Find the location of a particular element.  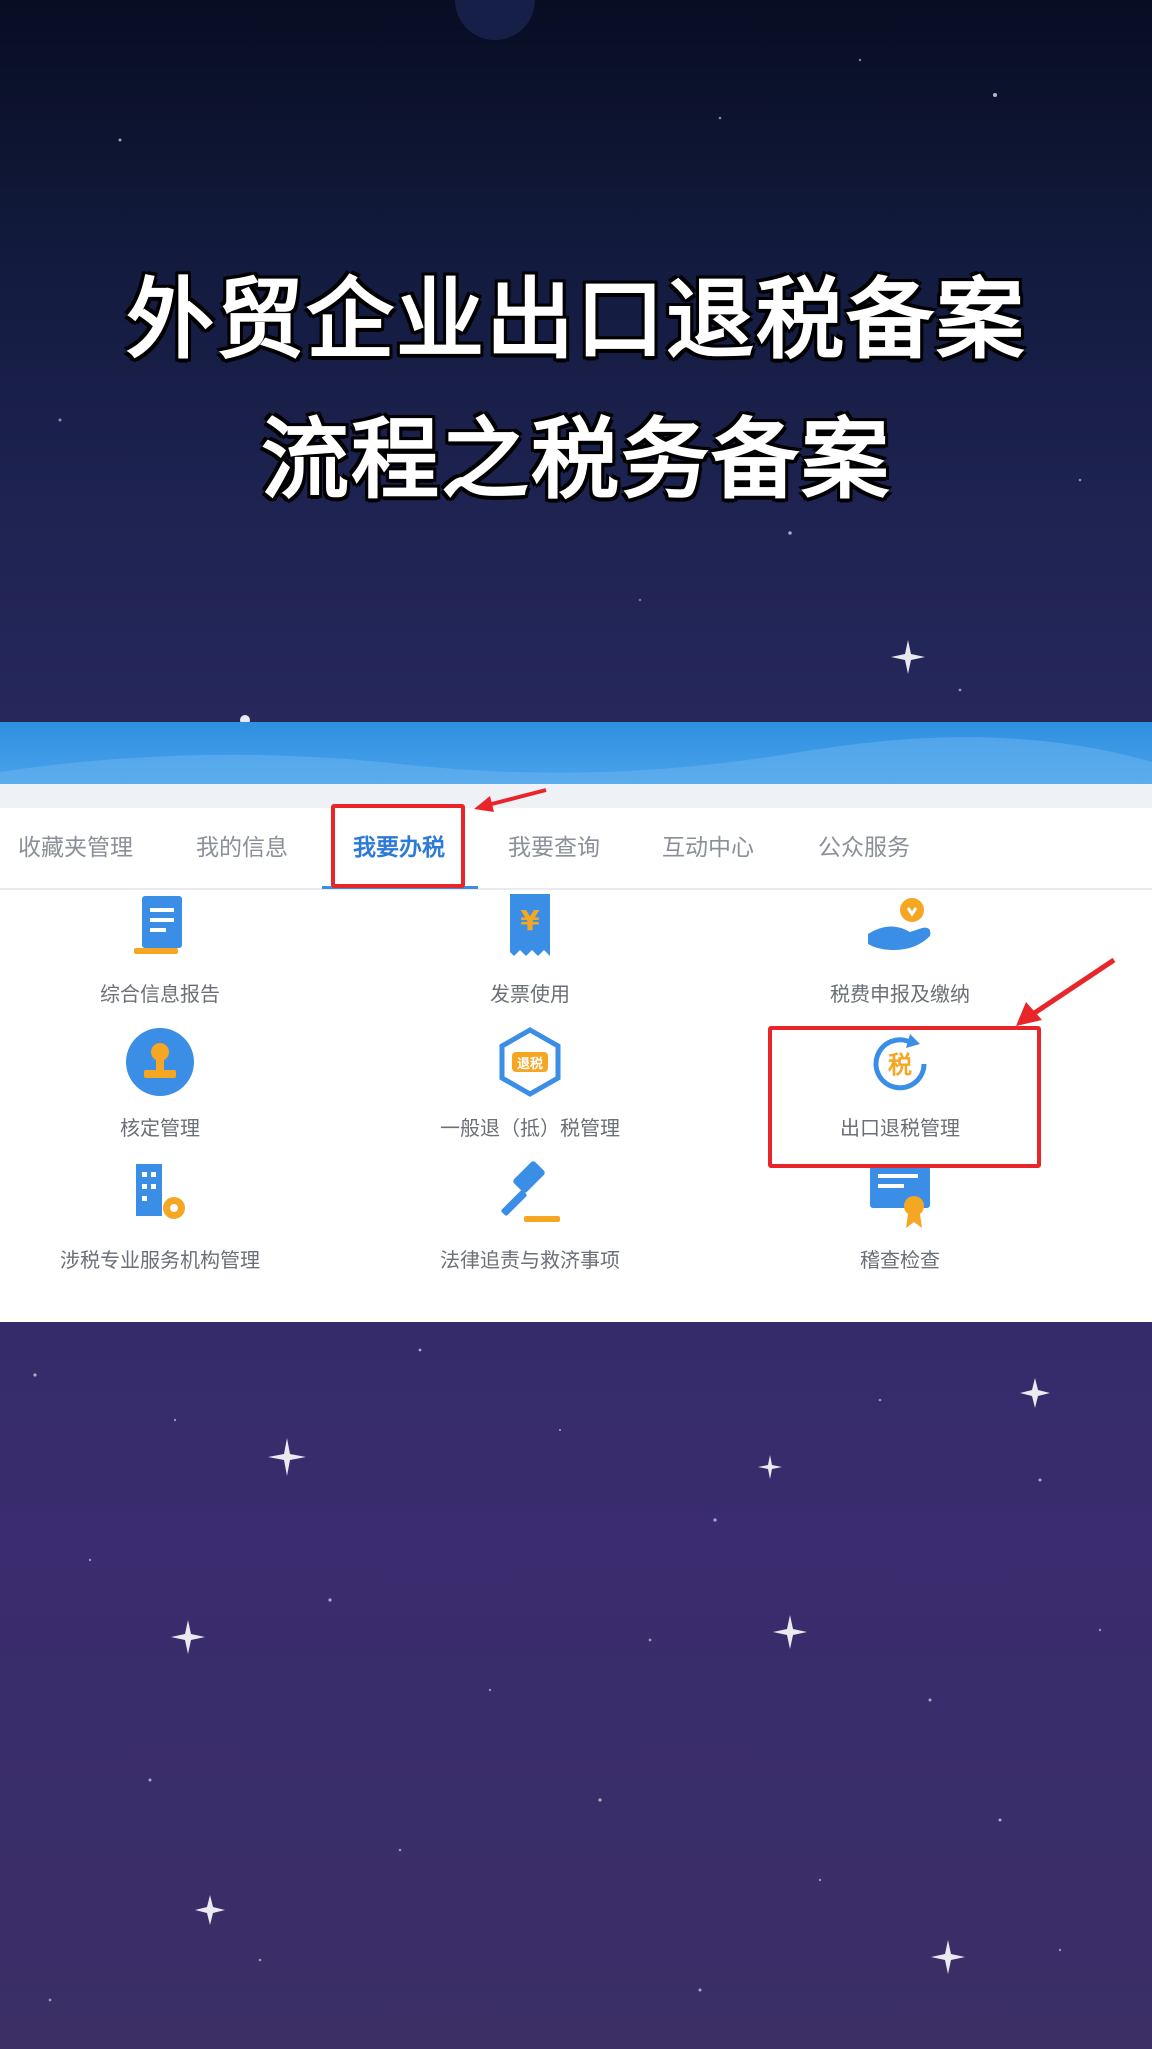

tab-my-info: 我的信息 is located at coordinates (242, 848).